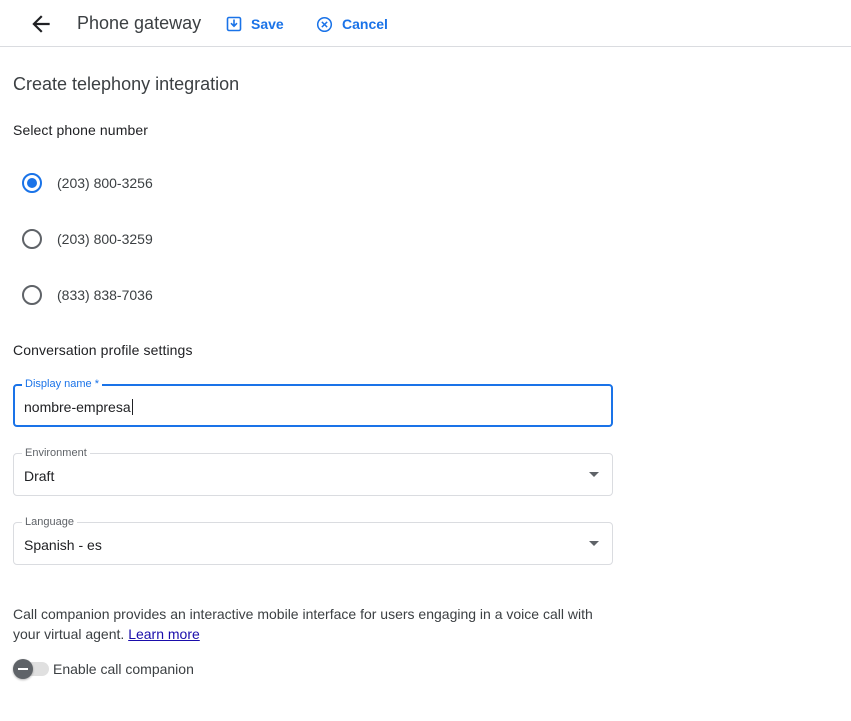  I want to click on phone-number-label: (203) 800-3256, so click(105, 183).